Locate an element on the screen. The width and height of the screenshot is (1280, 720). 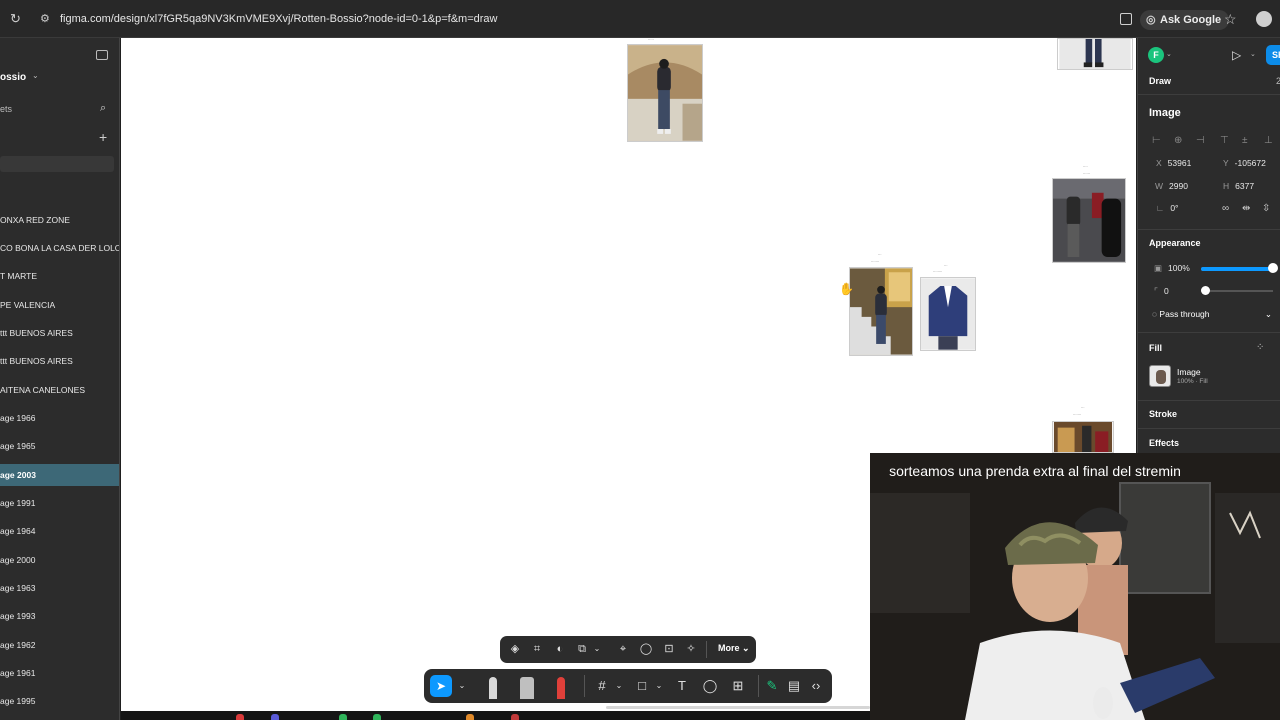
layer-item: T MARTE is located at coordinates (59, 276).